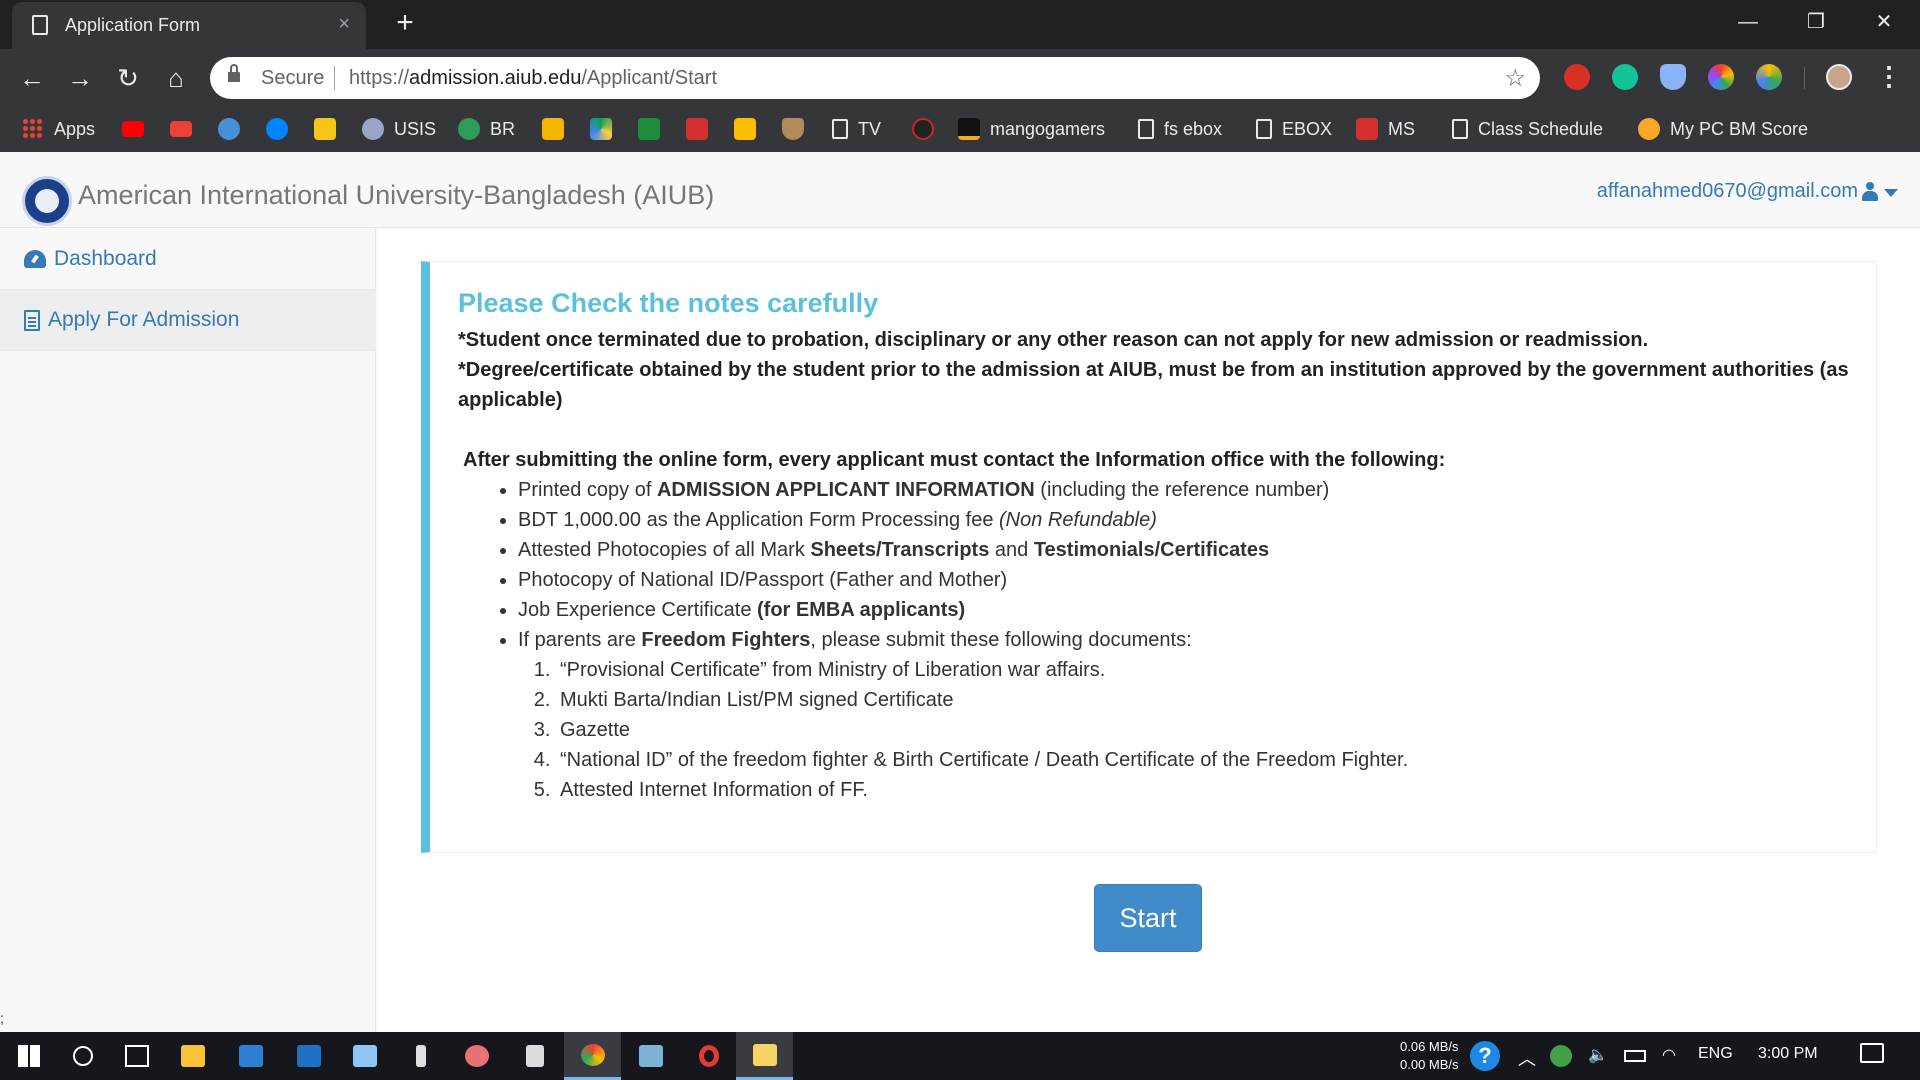  I want to click on forward-button: →, so click(80, 78).